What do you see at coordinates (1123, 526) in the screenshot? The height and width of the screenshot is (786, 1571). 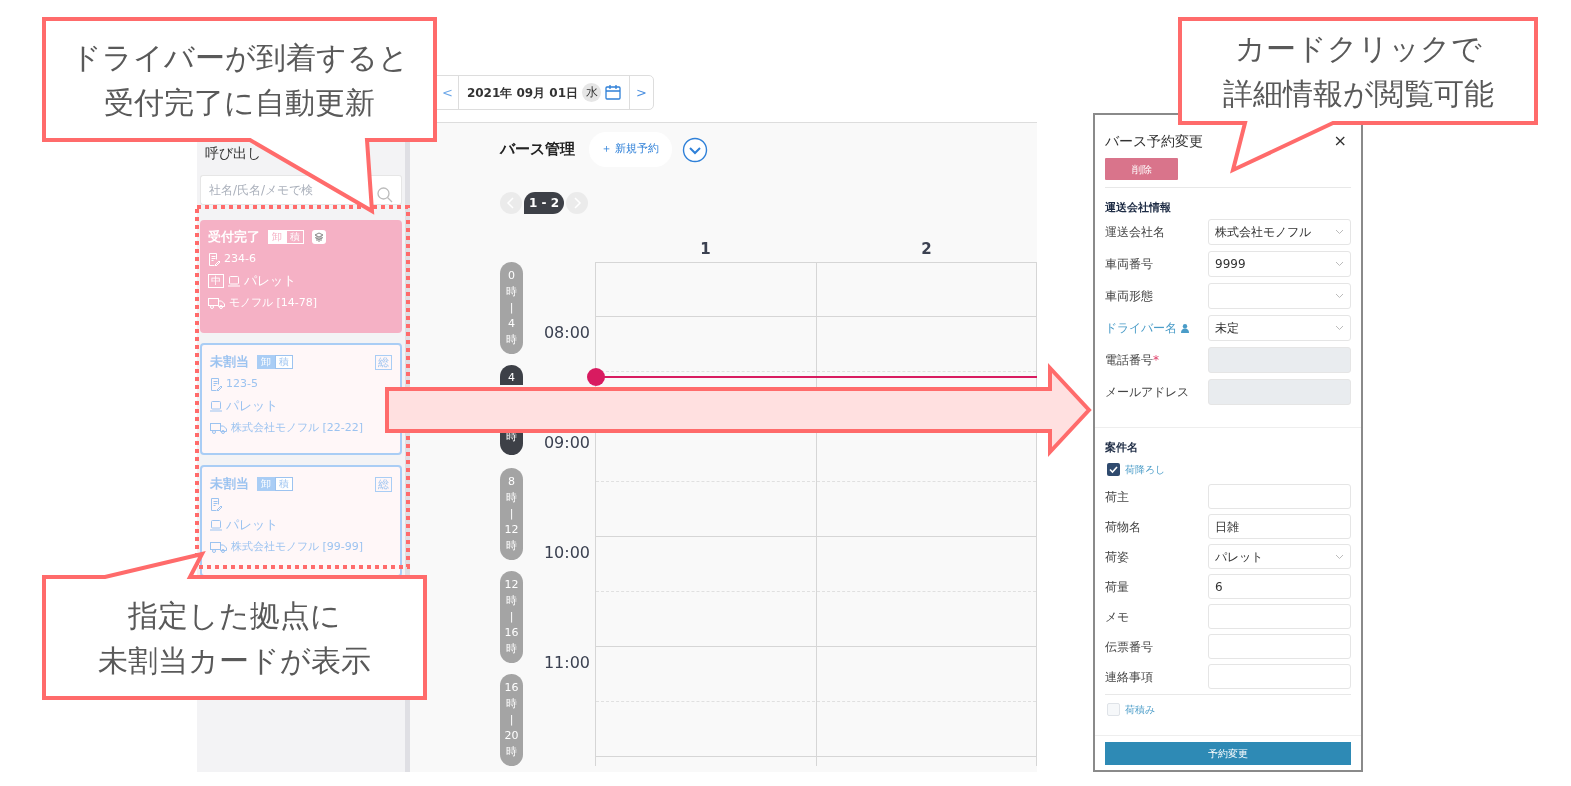 I see `field-label: 荷物名` at bounding box center [1123, 526].